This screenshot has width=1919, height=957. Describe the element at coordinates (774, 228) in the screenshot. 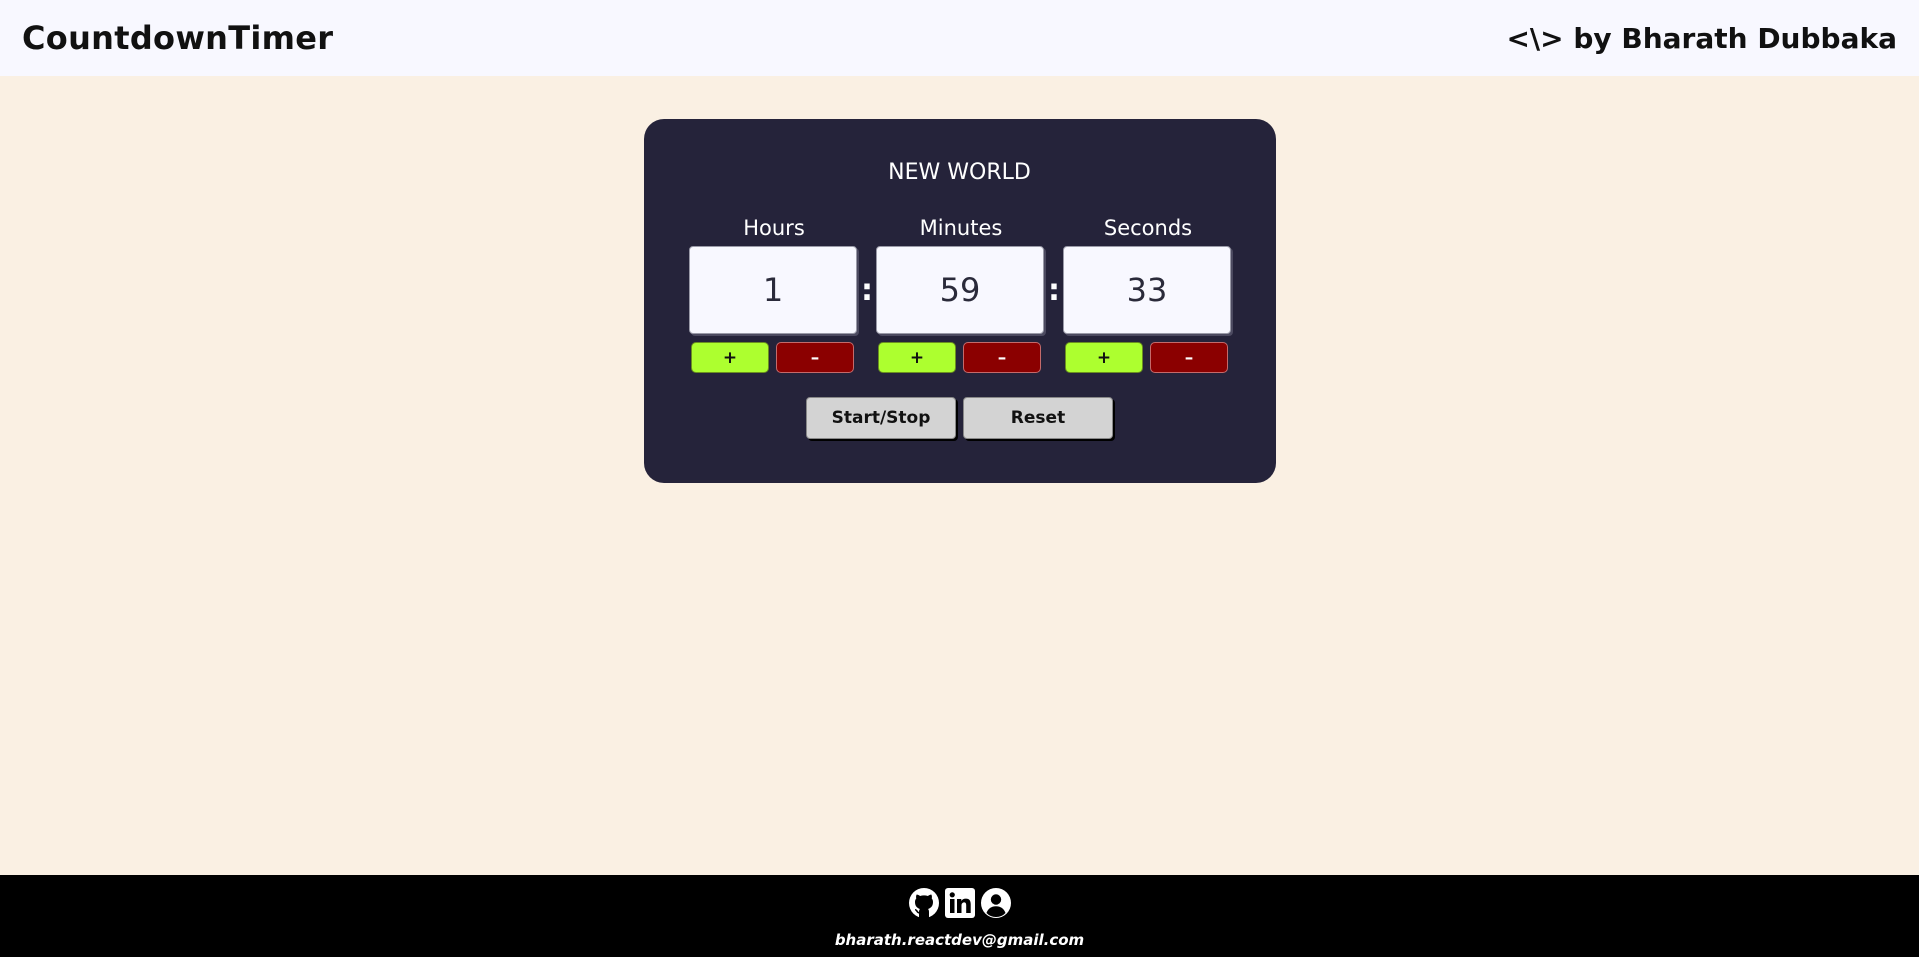

I see `hours-label: Hours` at that location.